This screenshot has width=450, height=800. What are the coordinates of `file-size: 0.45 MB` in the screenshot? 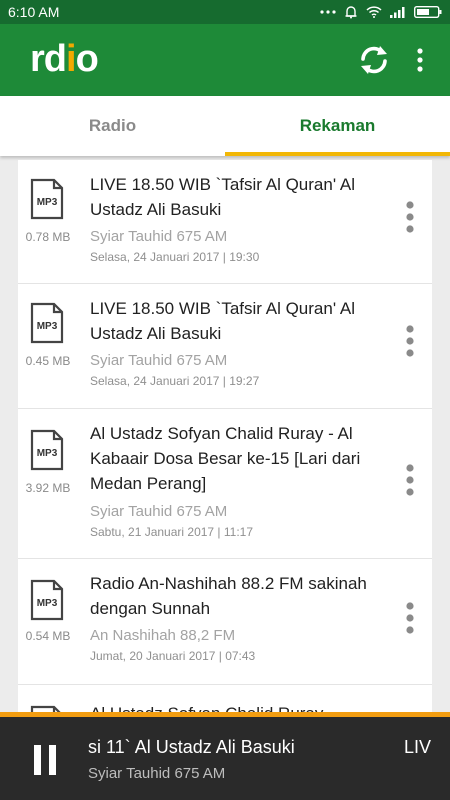 It's located at (48, 361).